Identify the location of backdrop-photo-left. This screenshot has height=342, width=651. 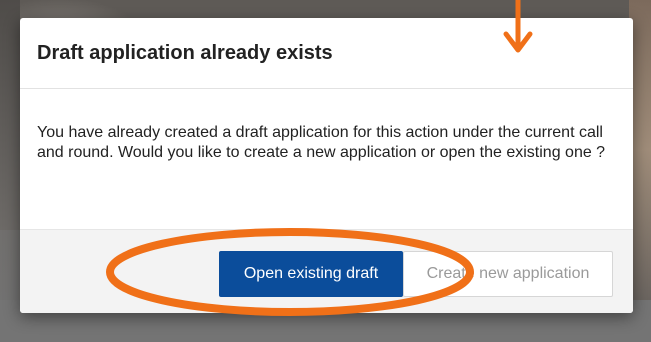
(10, 115).